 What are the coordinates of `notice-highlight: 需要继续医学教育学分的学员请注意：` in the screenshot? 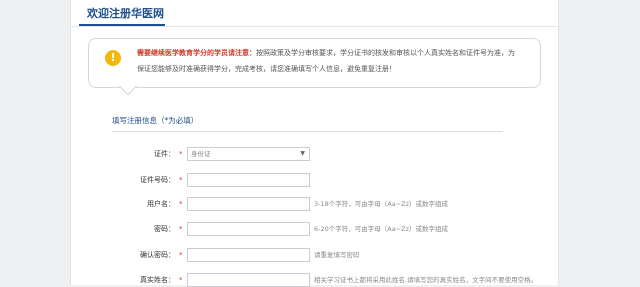 It's located at (196, 53).